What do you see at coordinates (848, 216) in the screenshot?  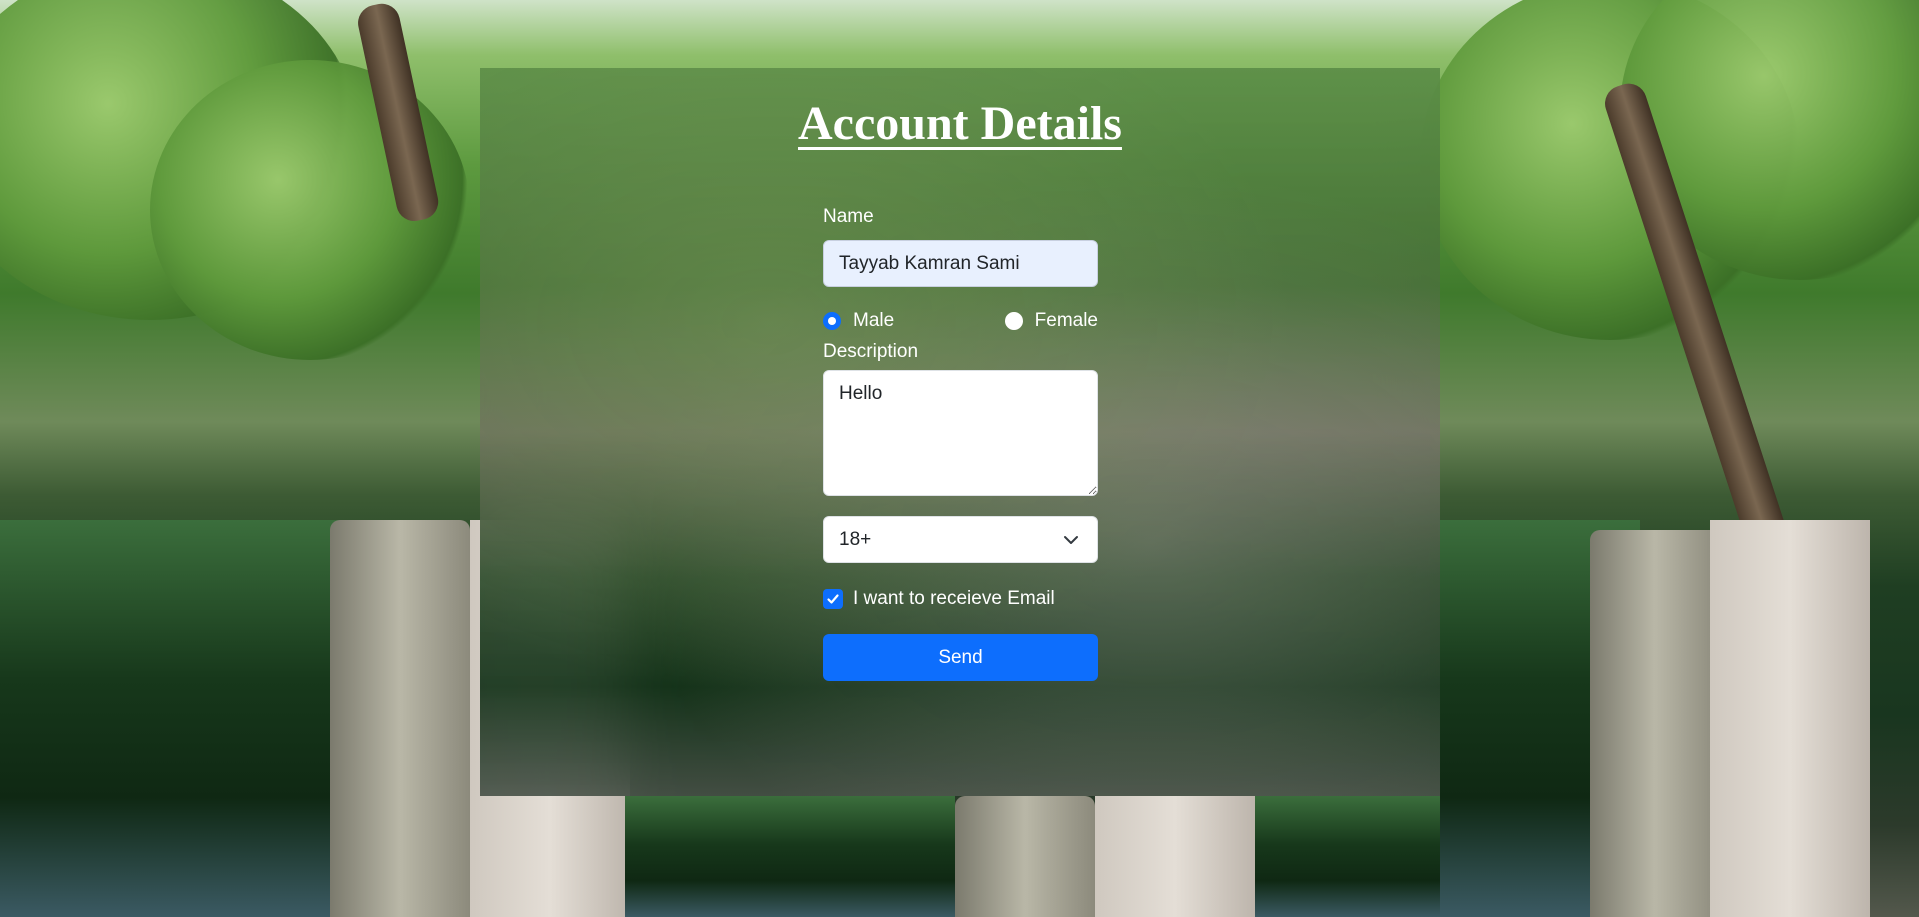 I see `name-label: Name` at bounding box center [848, 216].